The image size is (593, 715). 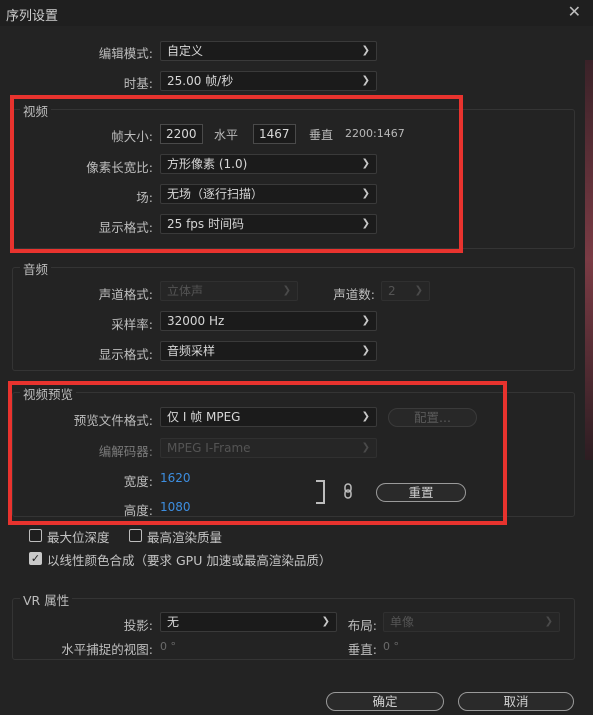 I want to click on edit-mode-dropdown: 自定义 ❯, so click(x=268, y=51).